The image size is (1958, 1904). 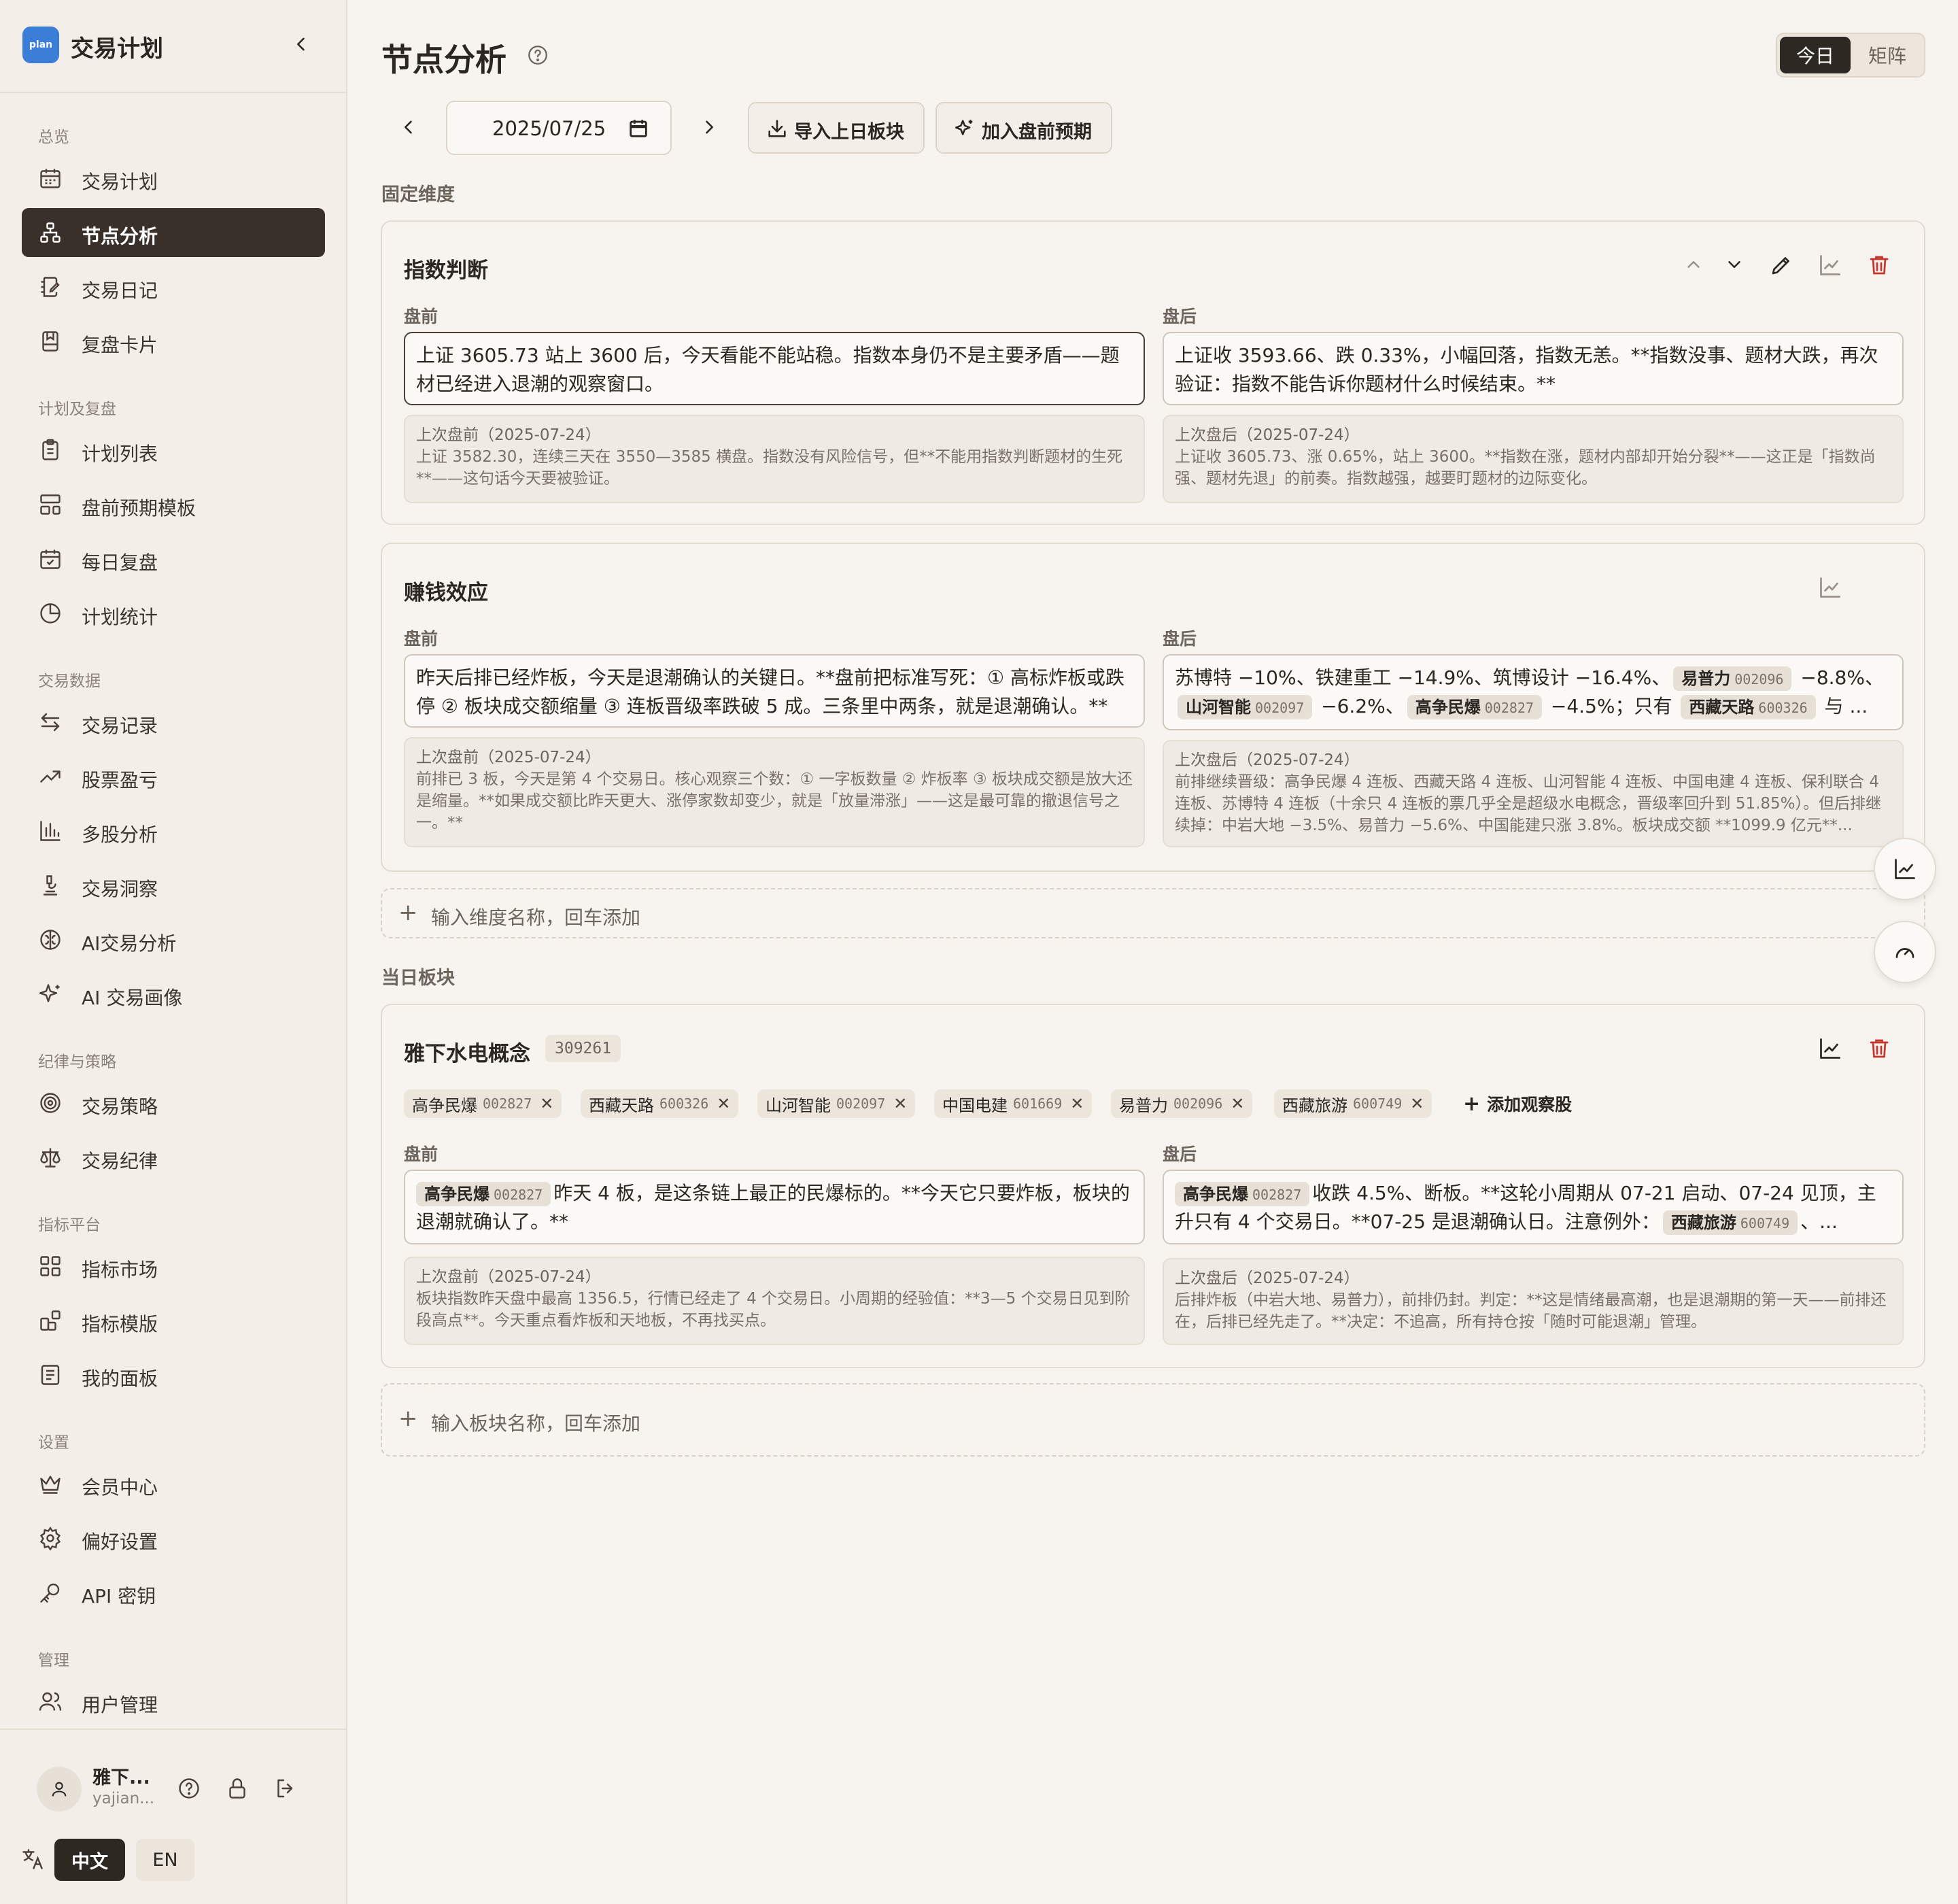 What do you see at coordinates (285, 1789) in the screenshot?
I see `logout-icon` at bounding box center [285, 1789].